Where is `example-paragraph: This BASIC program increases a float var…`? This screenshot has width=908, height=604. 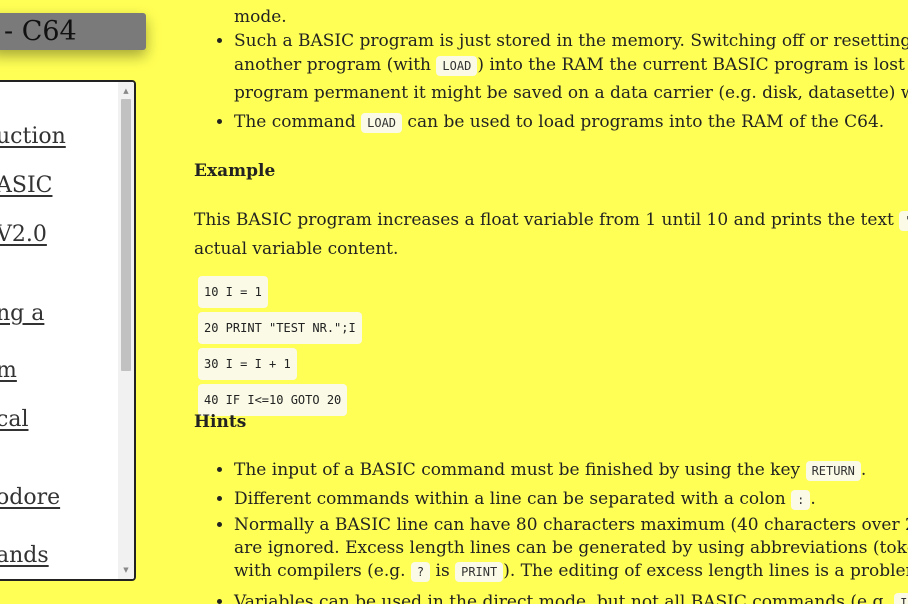
example-paragraph: This BASIC program increases a float var… is located at coordinates (551, 234).